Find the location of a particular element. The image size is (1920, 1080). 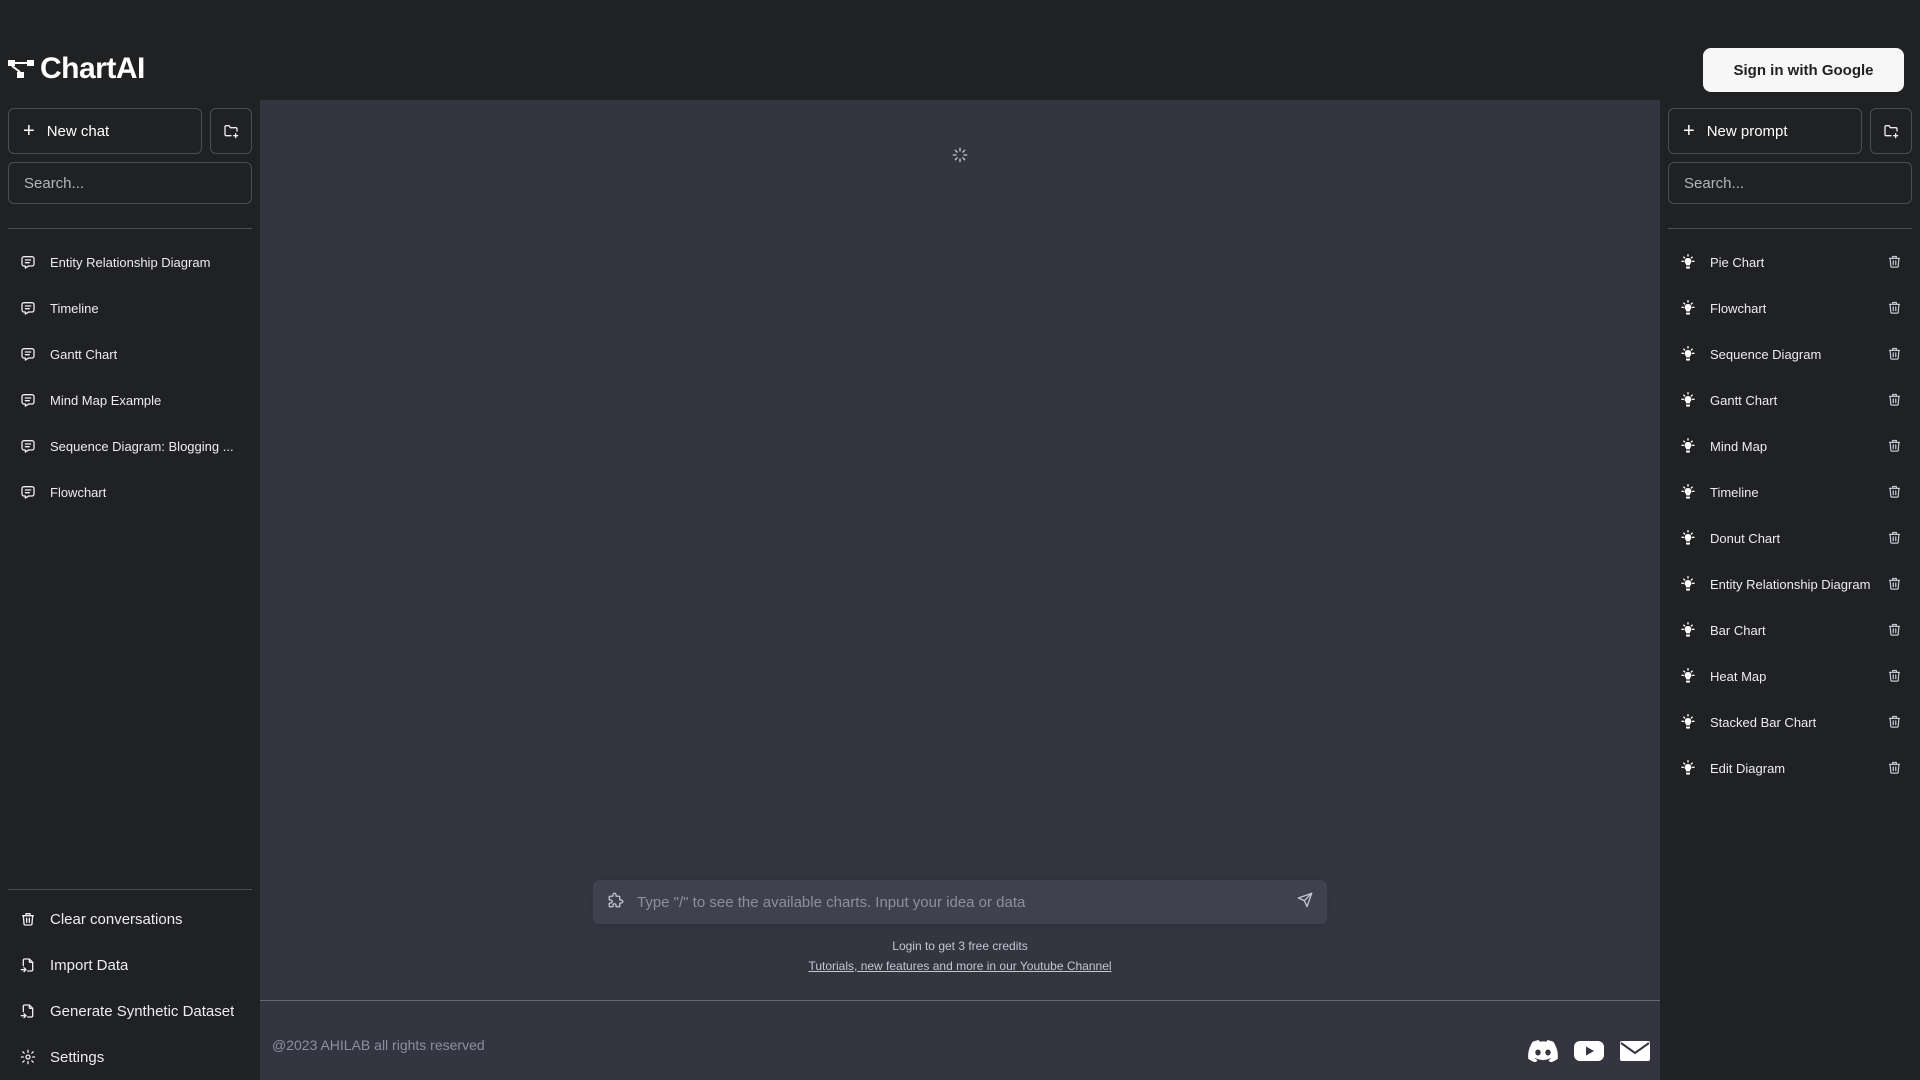

generate-dataset-button: Generate Synthetic Dataset is located at coordinates (130, 1011).